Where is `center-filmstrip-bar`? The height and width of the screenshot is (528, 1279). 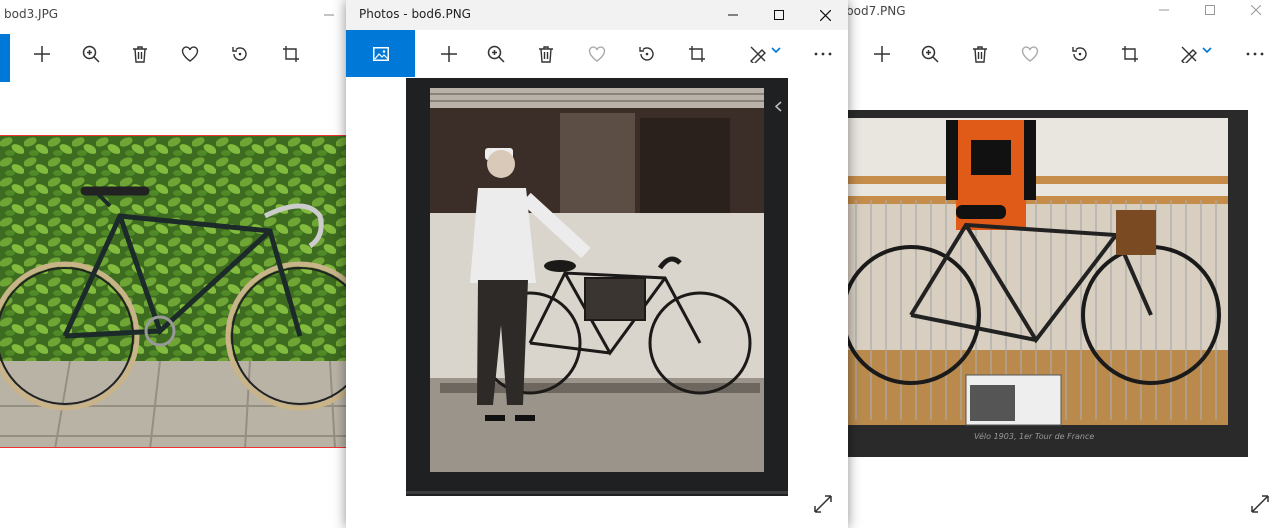
center-filmstrip-bar is located at coordinates (597, 492).